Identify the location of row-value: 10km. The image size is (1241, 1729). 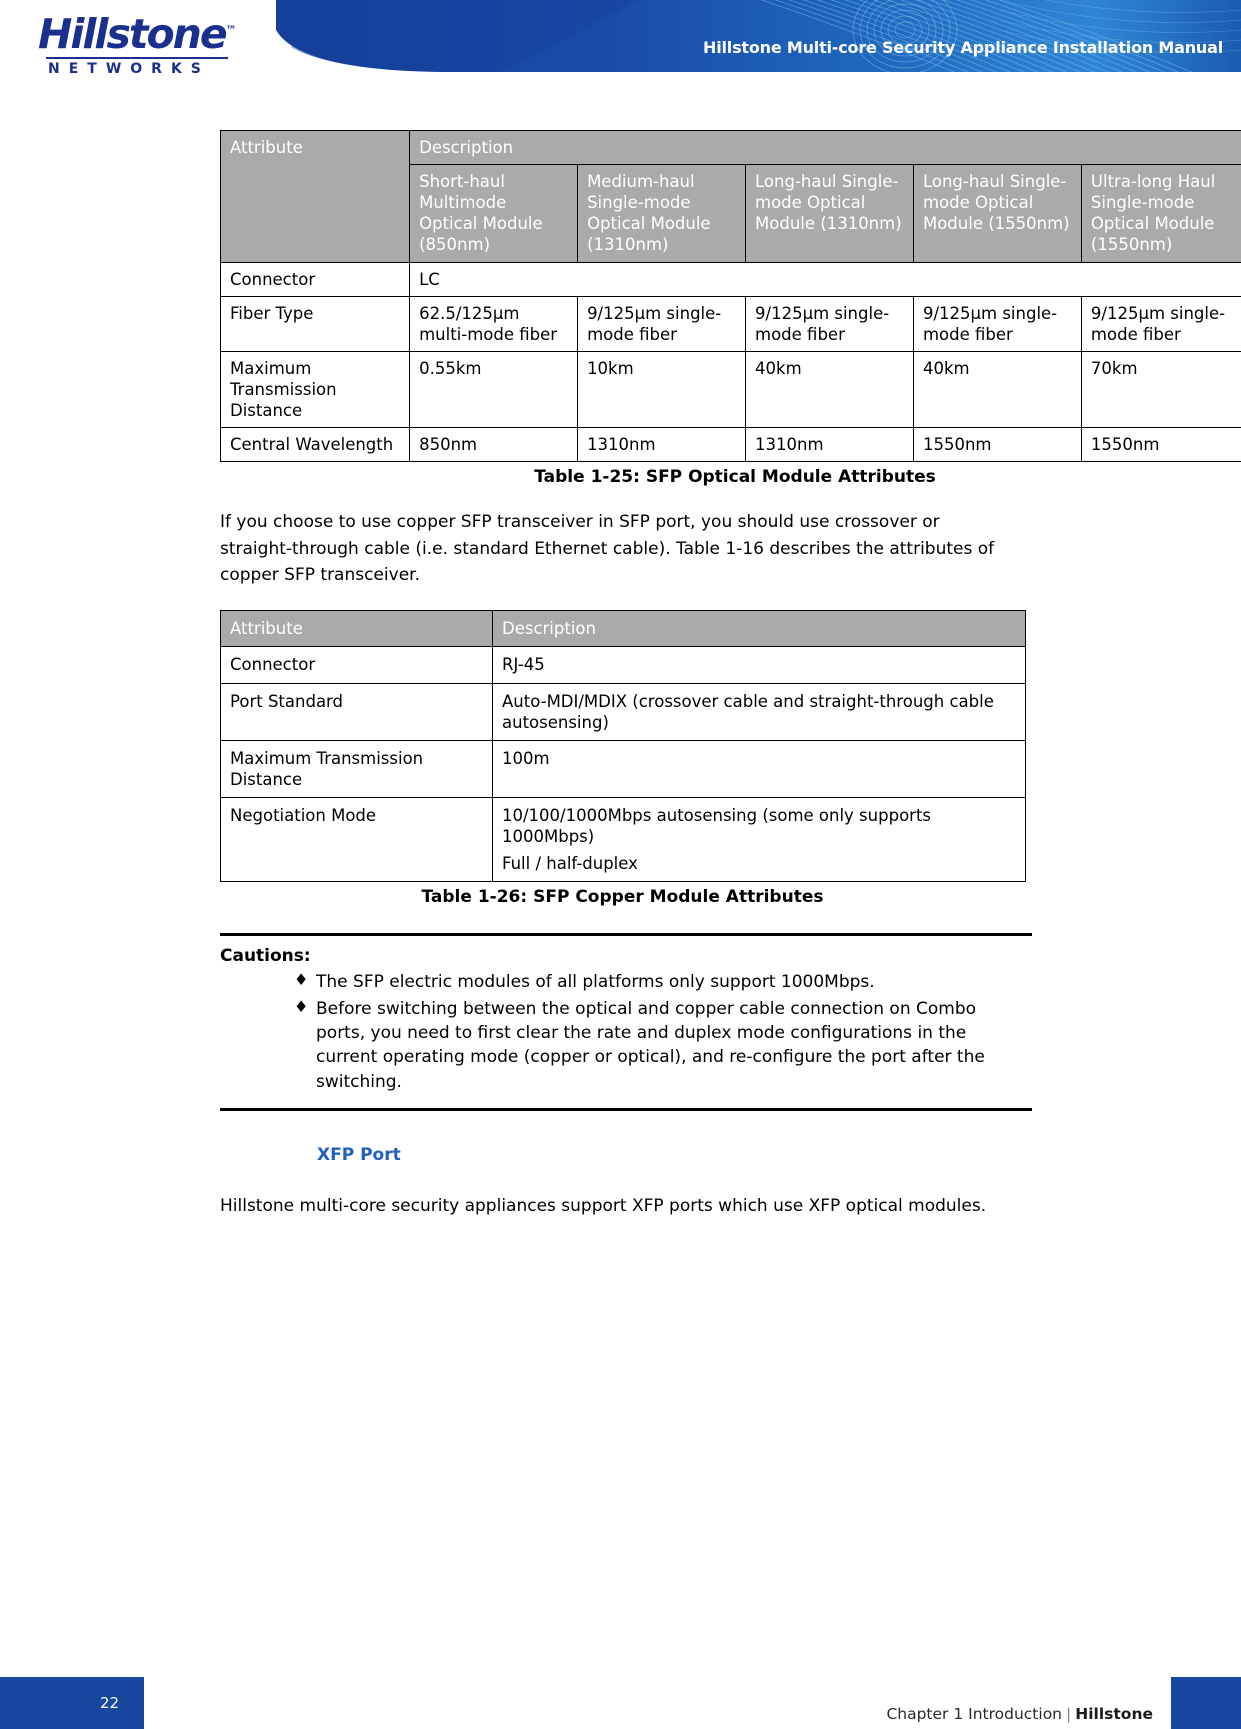
(662, 389).